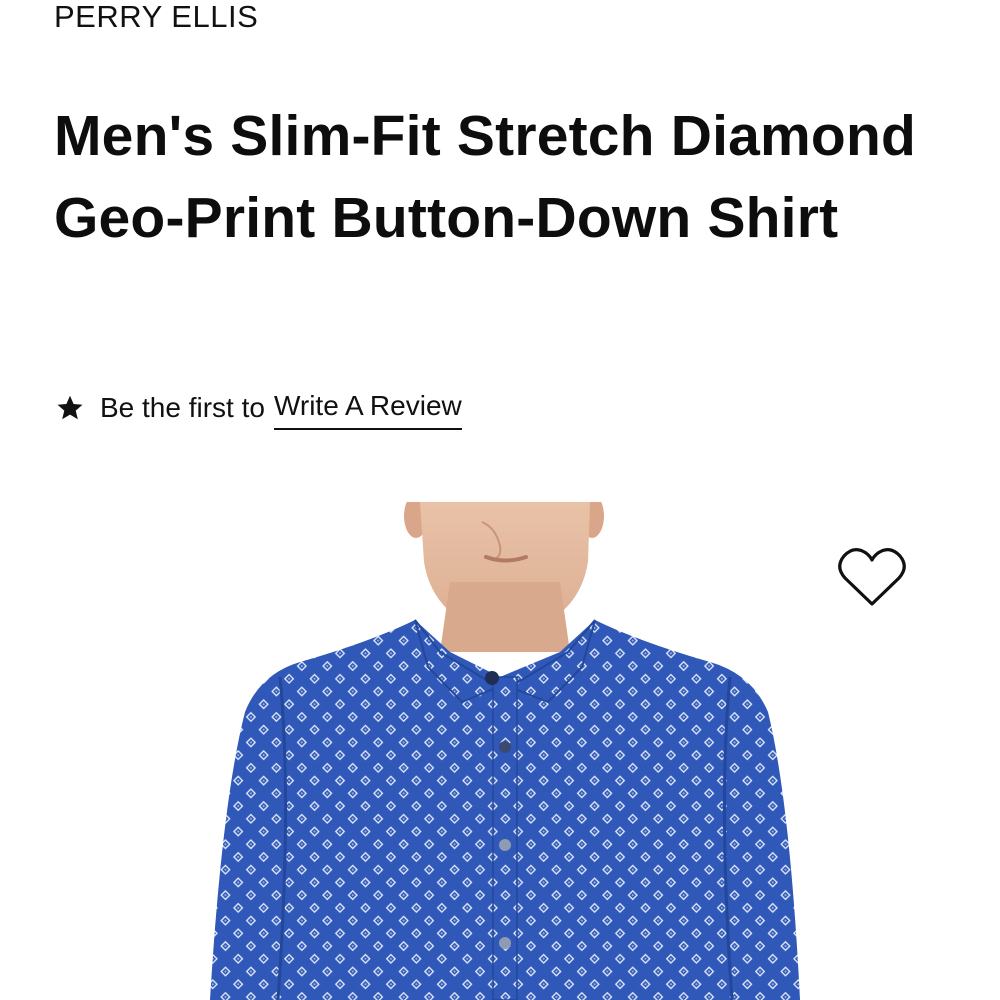 Image resolution: width=1000 pixels, height=1000 pixels. I want to click on review-summary: Be the first to Write A Review, so click(259, 408).